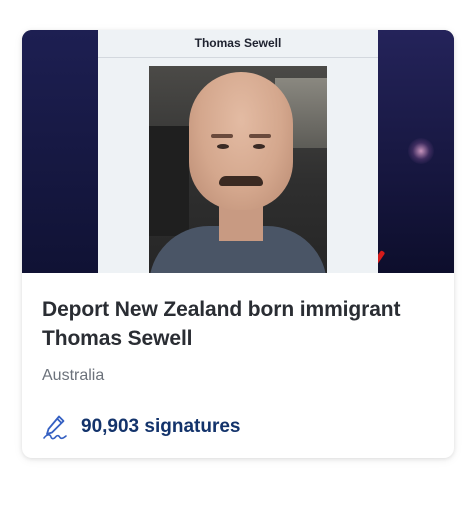  I want to click on signature-count: 90,903 signatures, so click(141, 427).